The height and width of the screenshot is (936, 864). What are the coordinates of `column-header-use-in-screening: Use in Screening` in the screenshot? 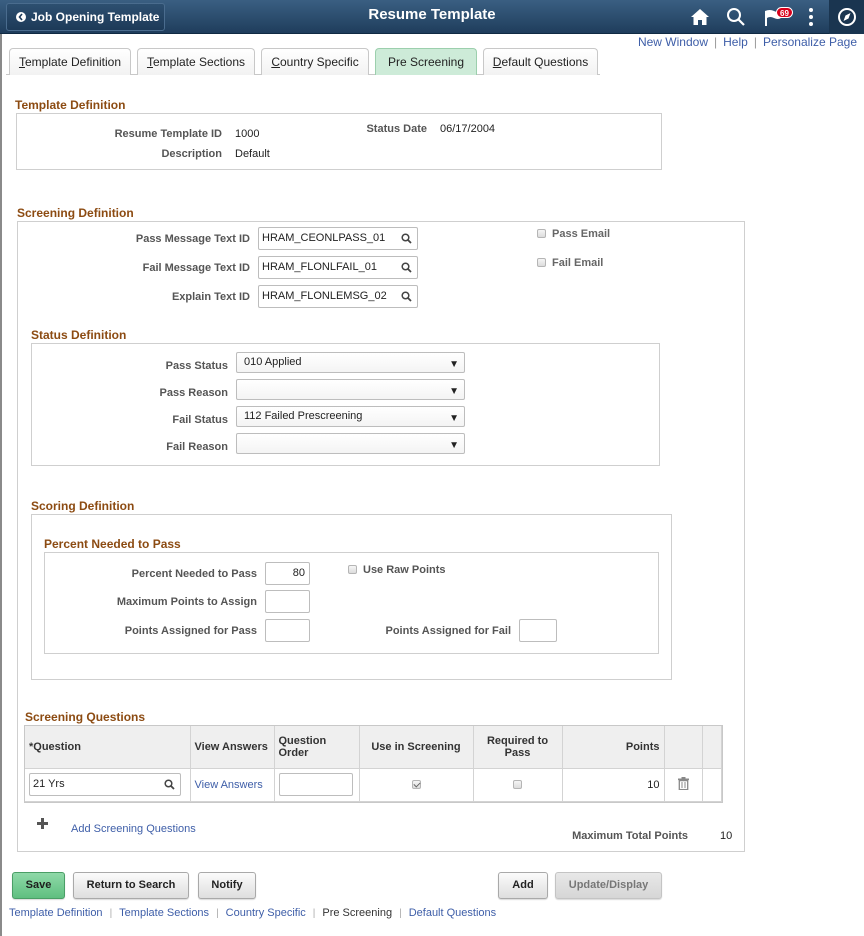 It's located at (416, 747).